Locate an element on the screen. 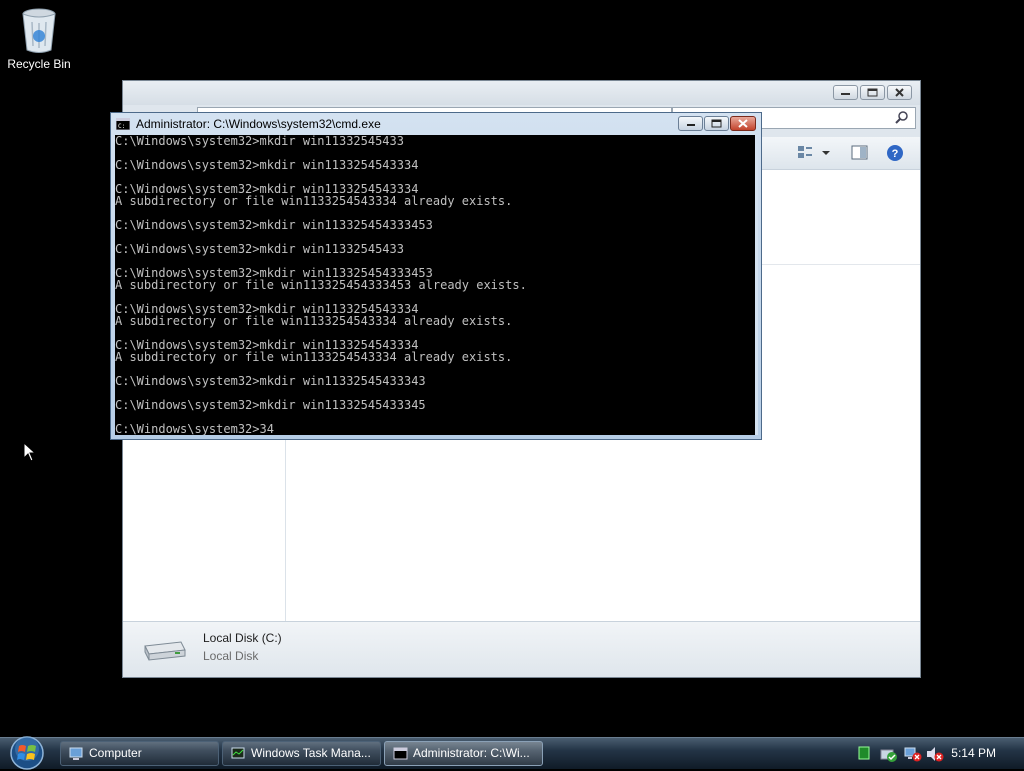 This screenshot has width=1024, height=771. taskbar-clock: 5:14 PM is located at coordinates (973, 753).